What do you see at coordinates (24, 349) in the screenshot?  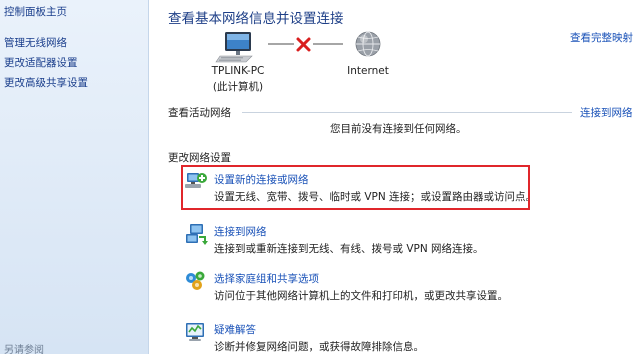 I see `see-also-label: 另请参阅` at bounding box center [24, 349].